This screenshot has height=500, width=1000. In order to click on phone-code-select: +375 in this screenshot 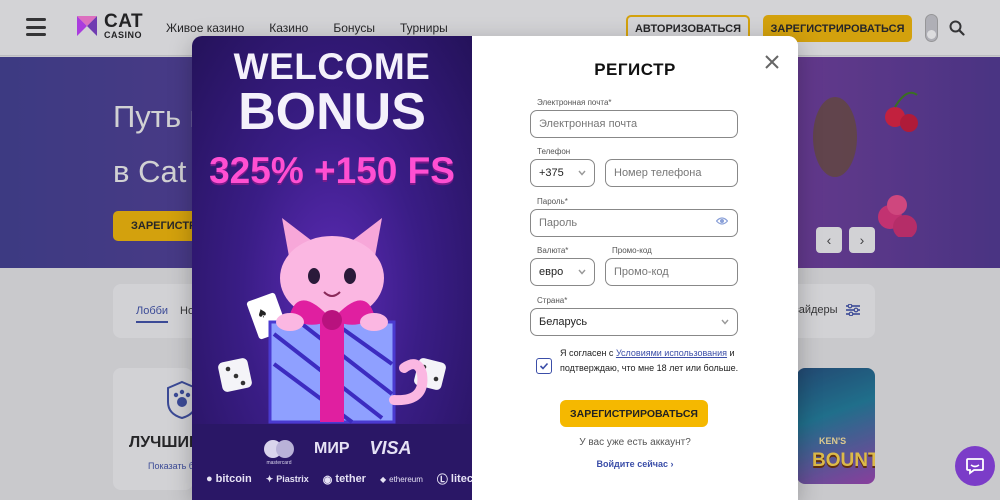, I will do `click(562, 173)`.